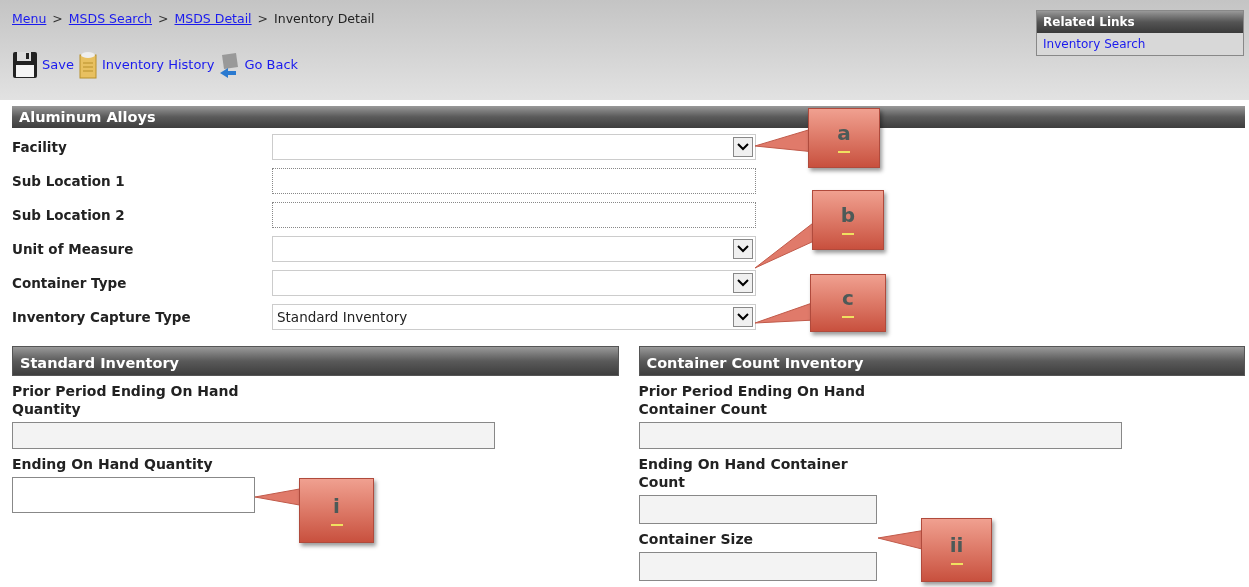 This screenshot has height=587, width=1249. Describe the element at coordinates (941, 361) in the screenshot. I see `section-header: Container Count Inventory` at that location.